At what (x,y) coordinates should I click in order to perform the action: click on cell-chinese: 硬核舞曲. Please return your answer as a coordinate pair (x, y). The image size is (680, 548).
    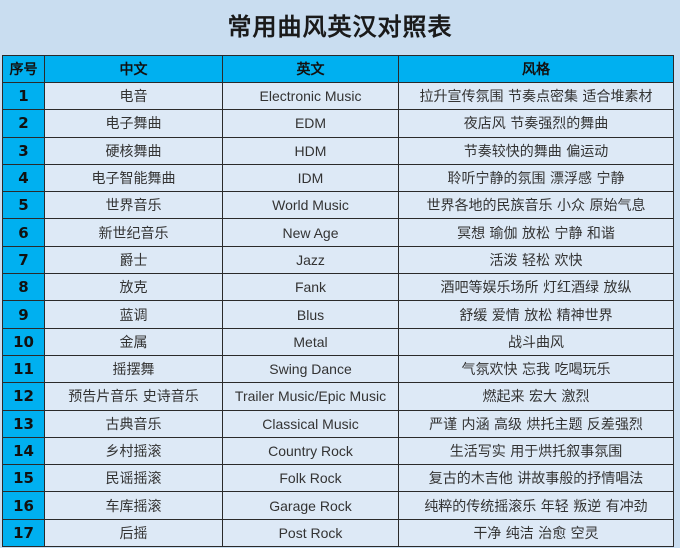
    Looking at the image, I should click on (133, 150).